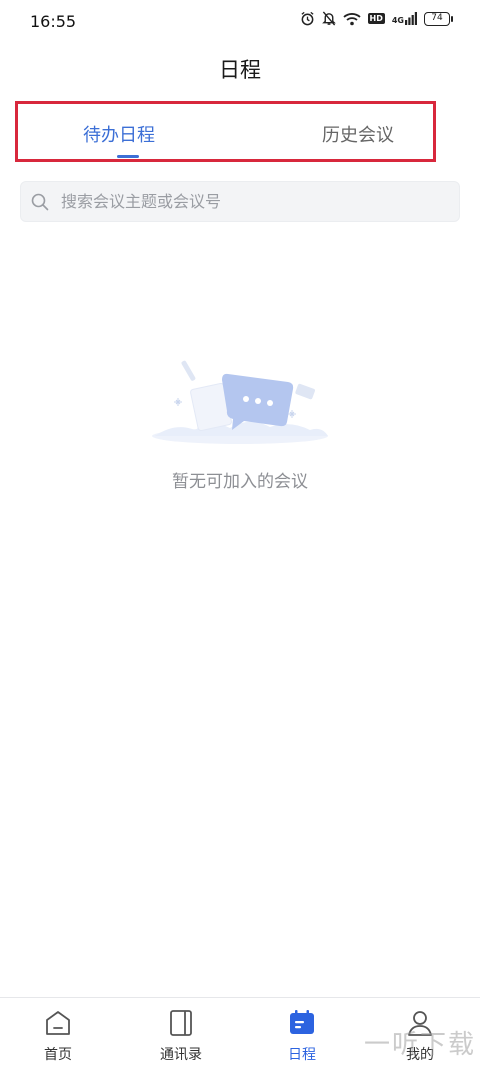 Image resolution: width=480 pixels, height=1067 pixels. I want to click on nav-label-schedule: 日程, so click(302, 1055).